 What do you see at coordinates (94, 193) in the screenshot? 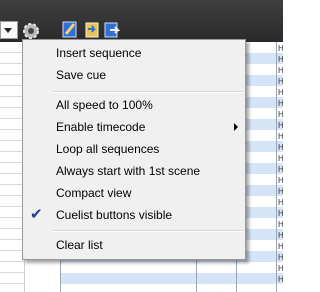
I see `menu-item-label: Compact view` at bounding box center [94, 193].